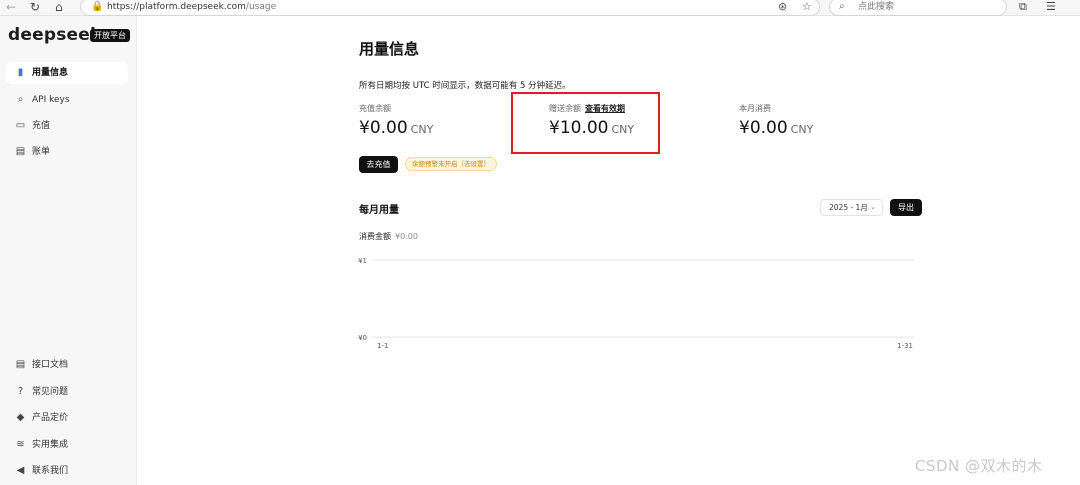 This screenshot has height=485, width=1080. What do you see at coordinates (59, 7) in the screenshot?
I see `home-icon: ⌂` at bounding box center [59, 7].